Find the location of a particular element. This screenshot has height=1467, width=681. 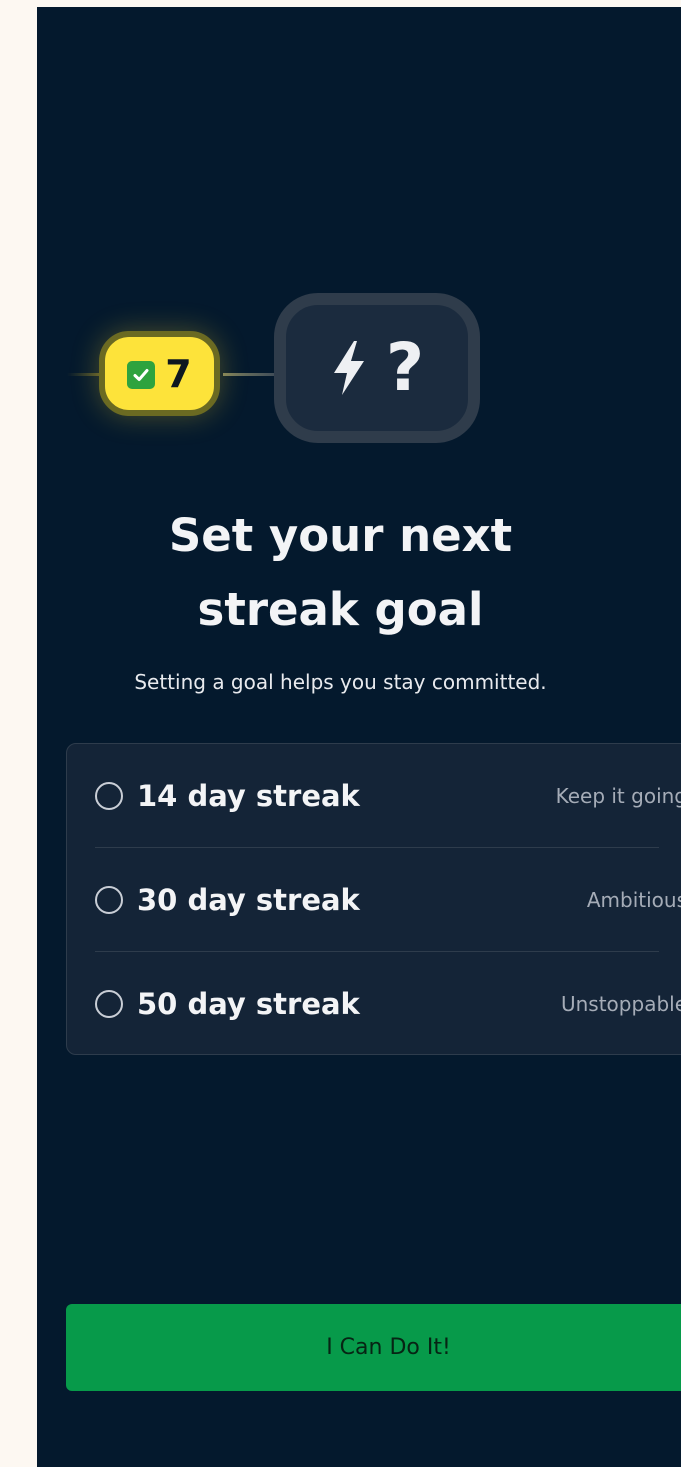

page-title-line1: Set your next is located at coordinates (340, 535).